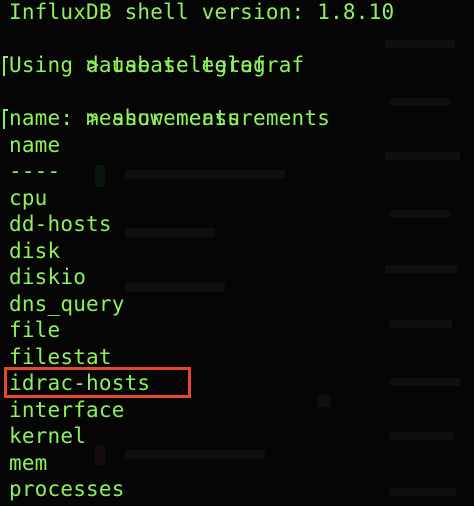 The height and width of the screenshot is (506, 474). What do you see at coordinates (67, 303) in the screenshot?
I see `measurement-item: dns_query` at bounding box center [67, 303].